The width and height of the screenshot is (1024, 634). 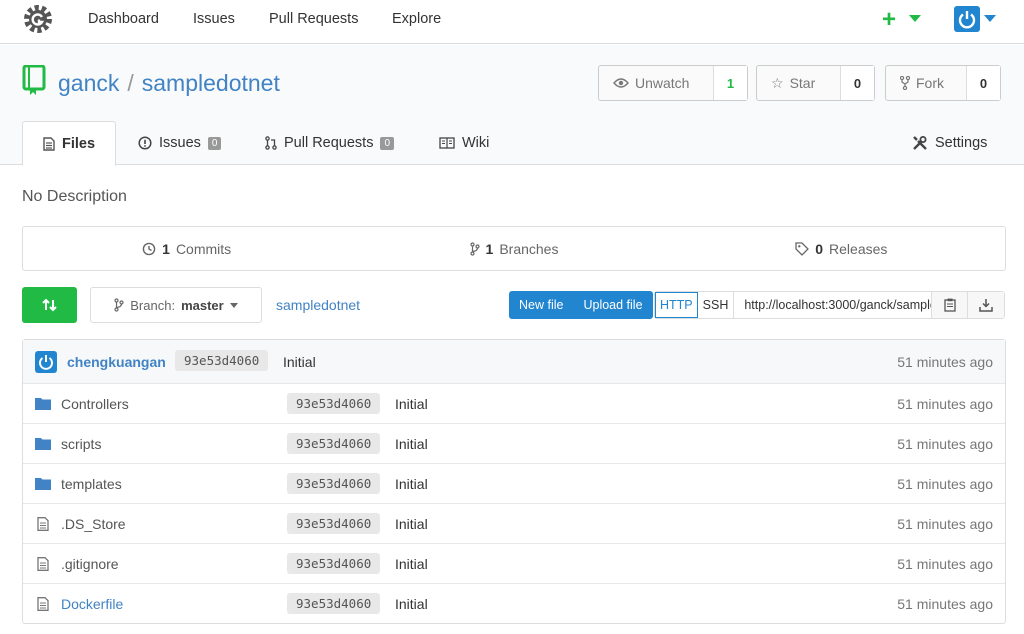 I want to click on fork-button: Fork, so click(x=926, y=83).